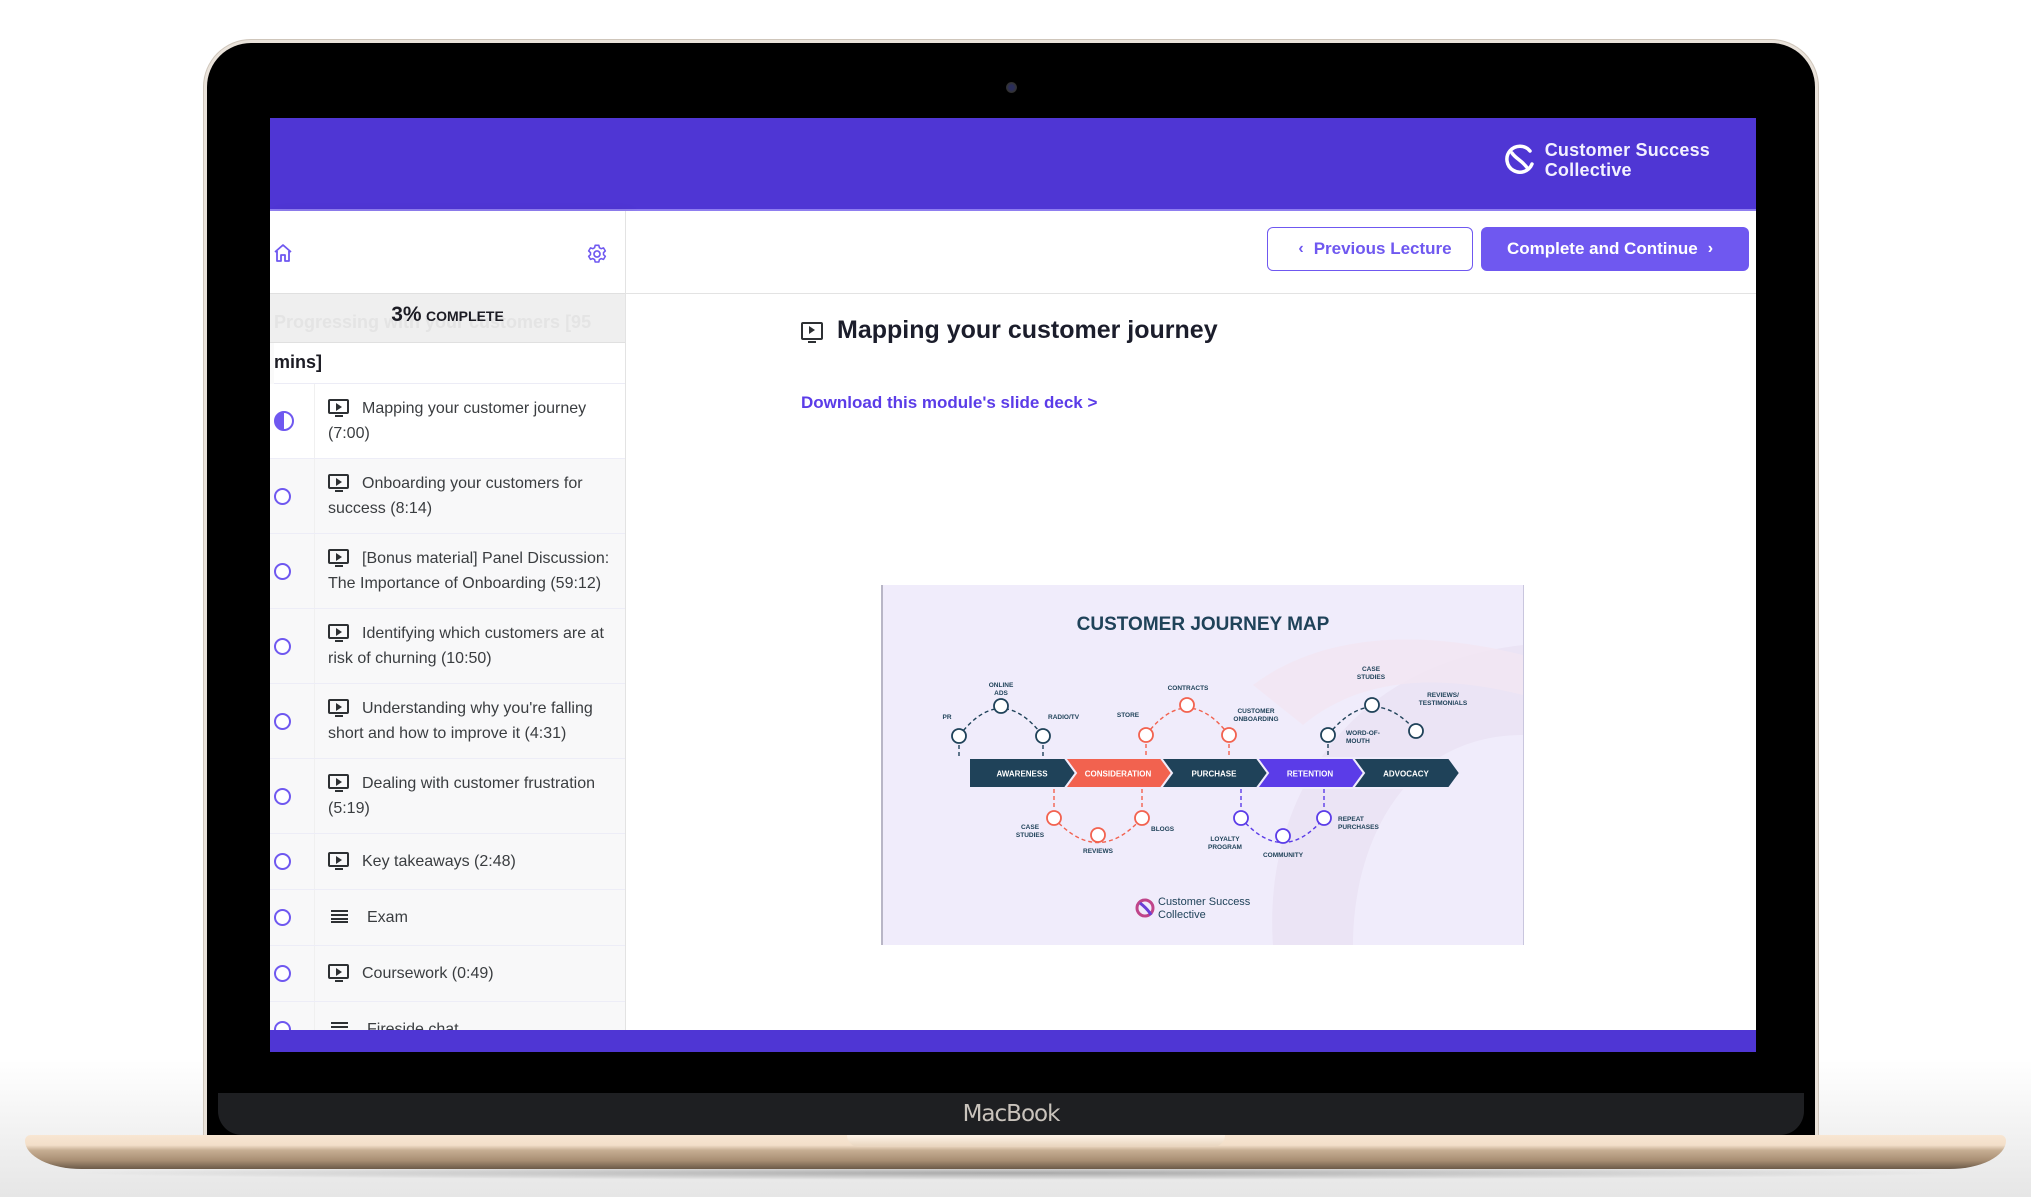 Image resolution: width=2031 pixels, height=1197 pixels. I want to click on download-slide-deck-link: Download this module's slide deck >, so click(949, 403).